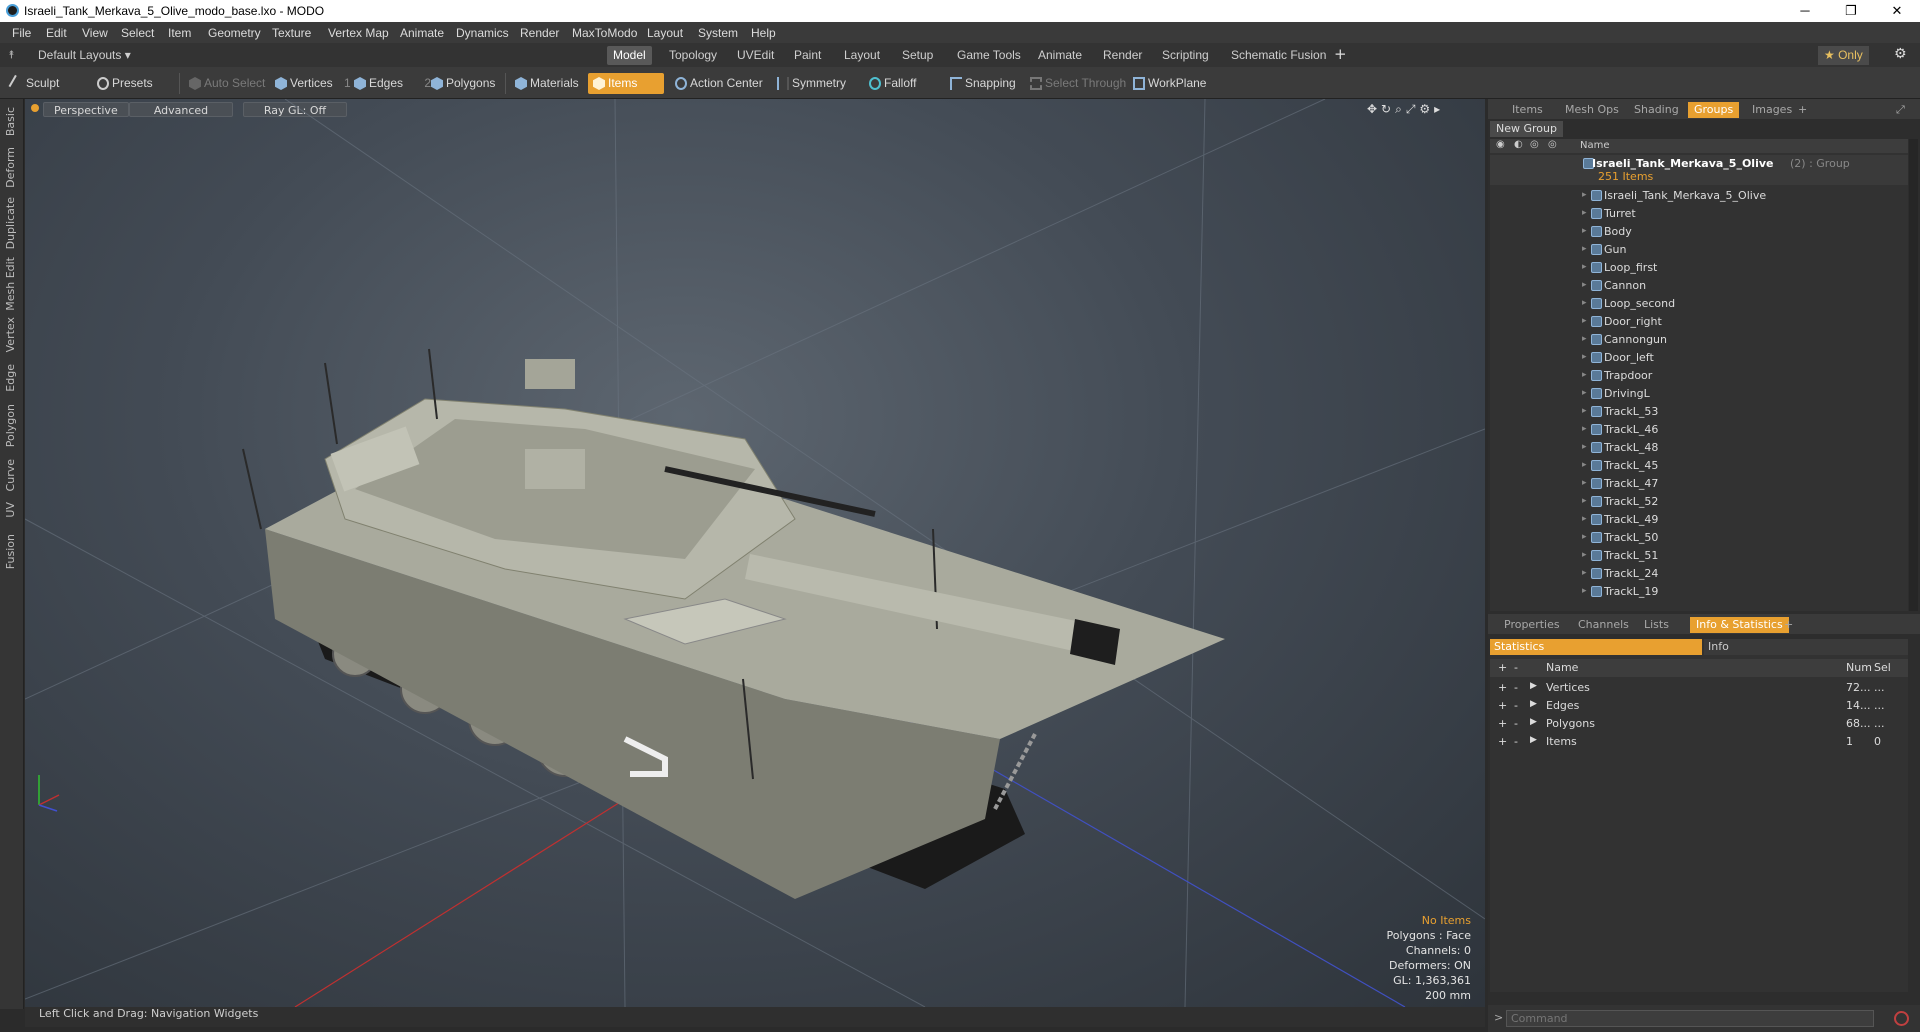  Describe the element at coordinates (1526, 129) in the screenshot. I see `new-group-button: New Group` at that location.